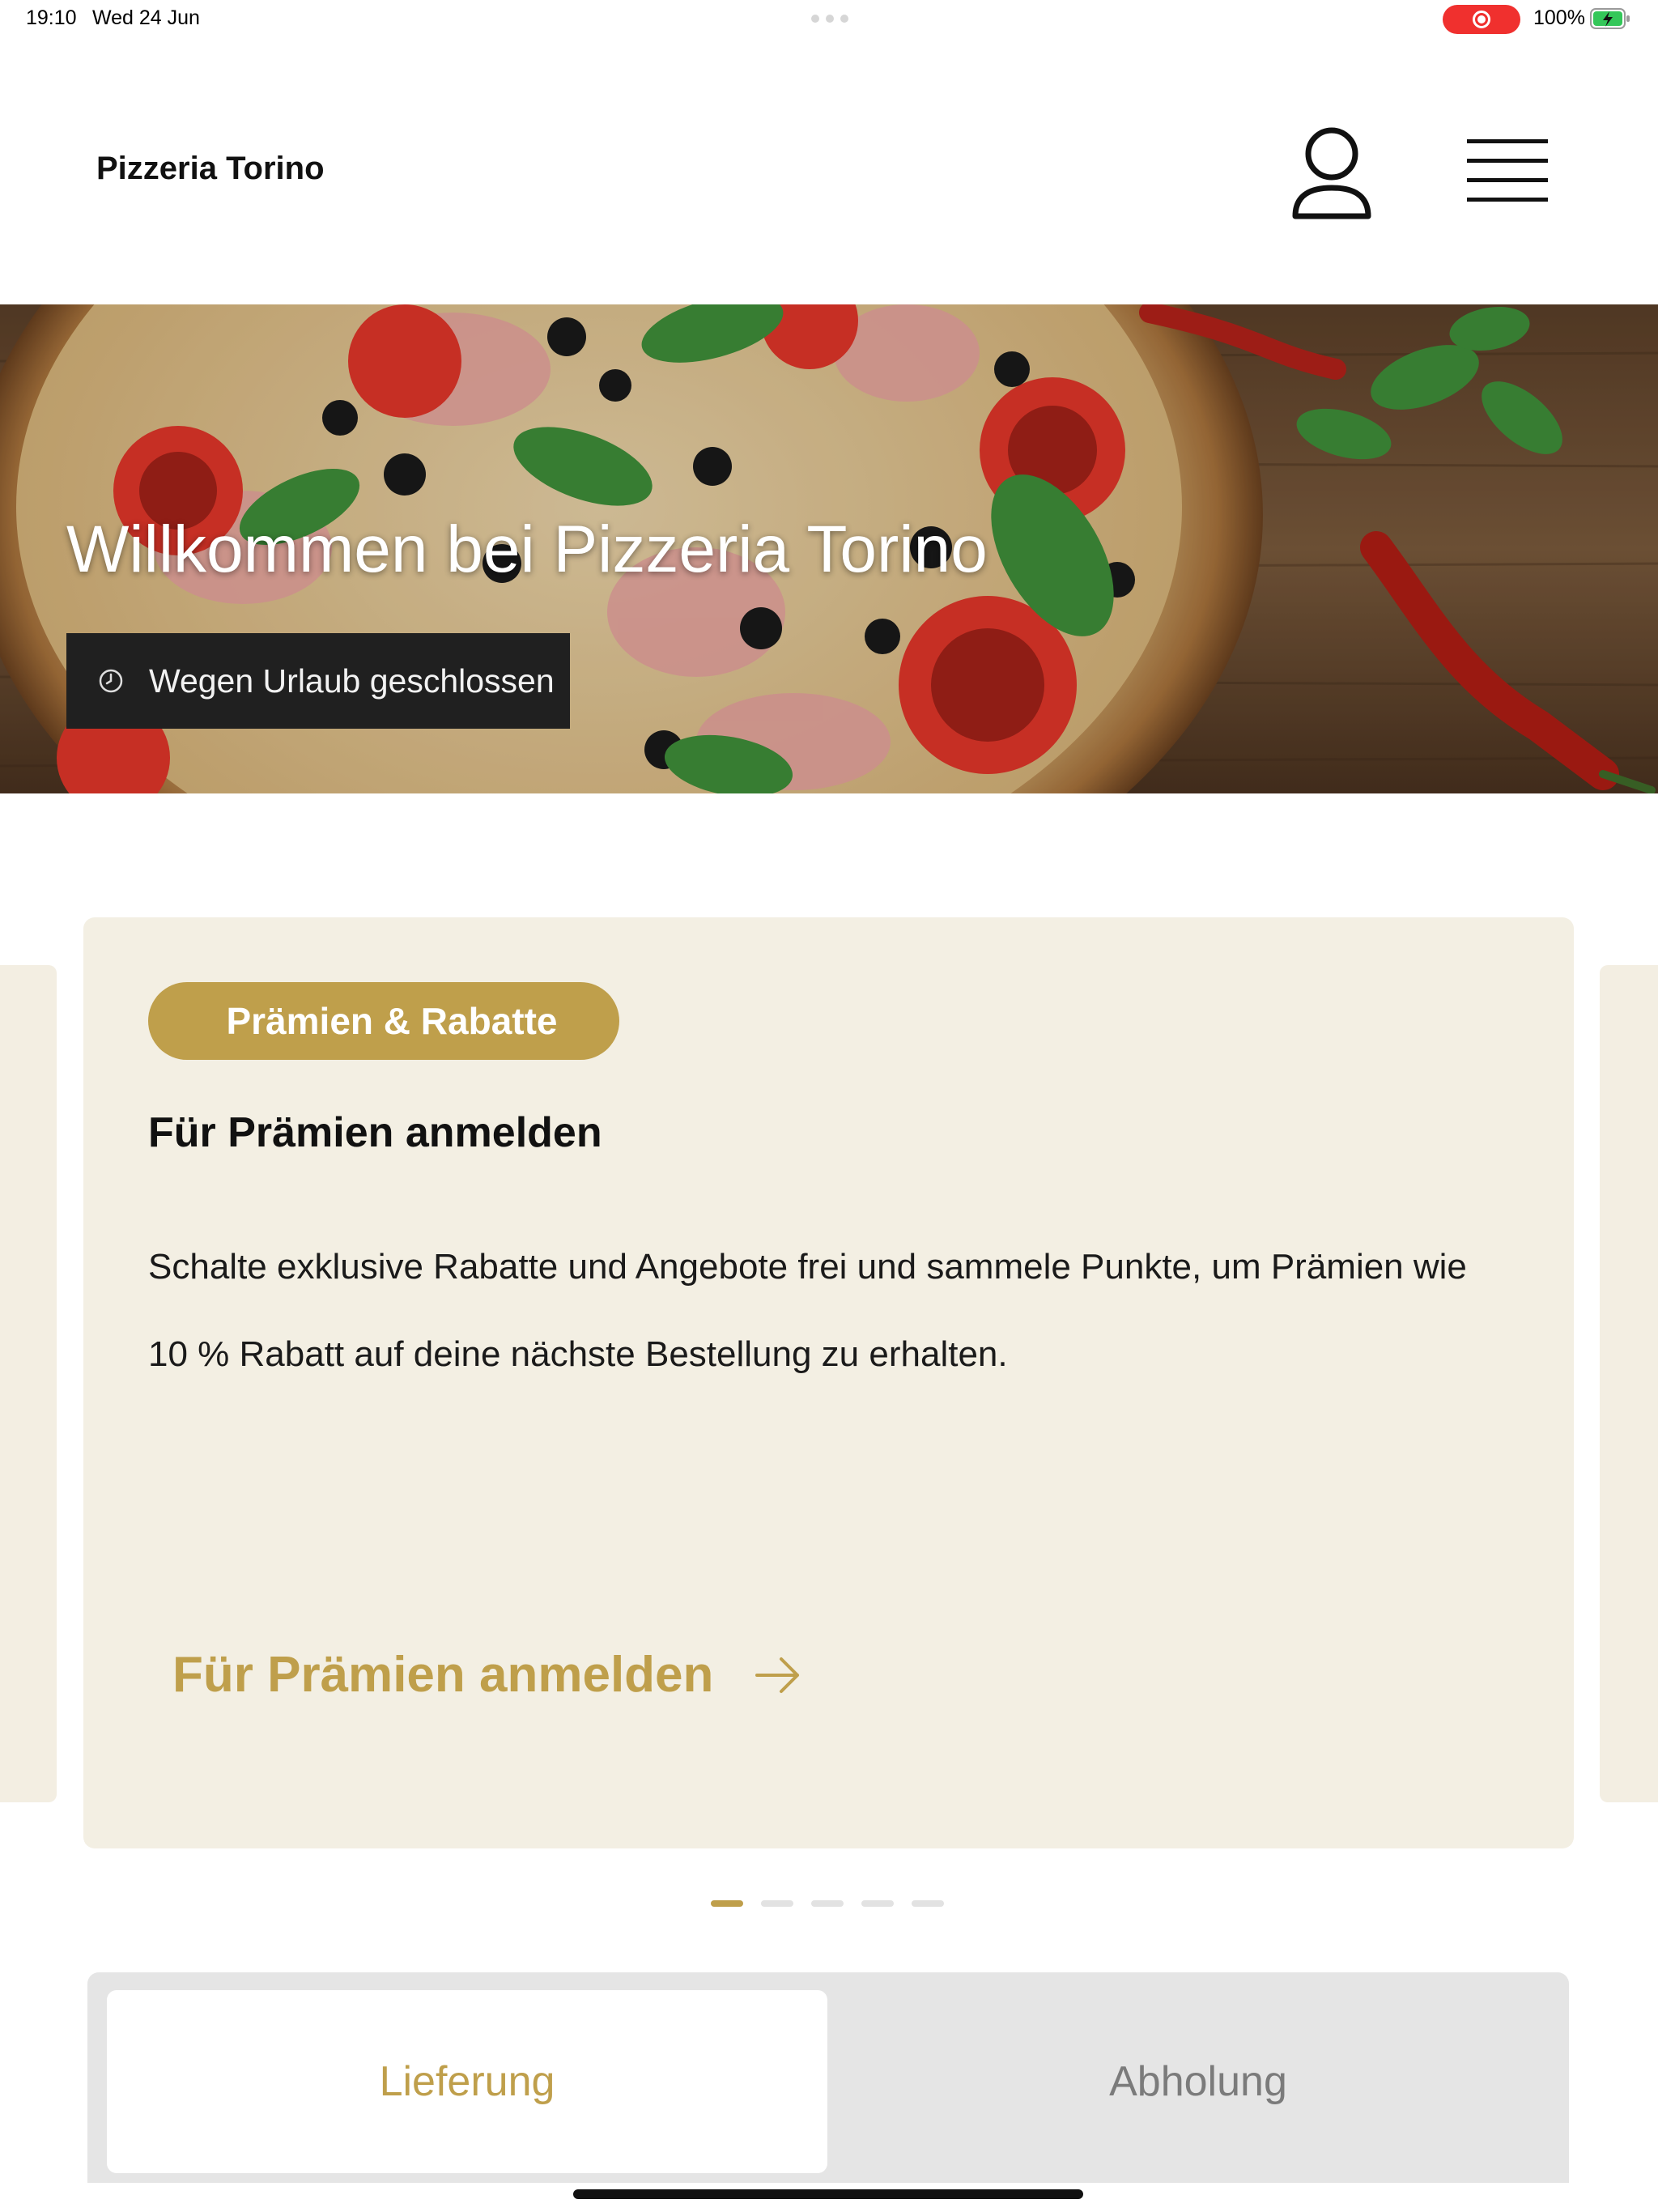 The width and height of the screenshot is (1658, 2212). I want to click on status-time: 19:10, so click(51, 18).